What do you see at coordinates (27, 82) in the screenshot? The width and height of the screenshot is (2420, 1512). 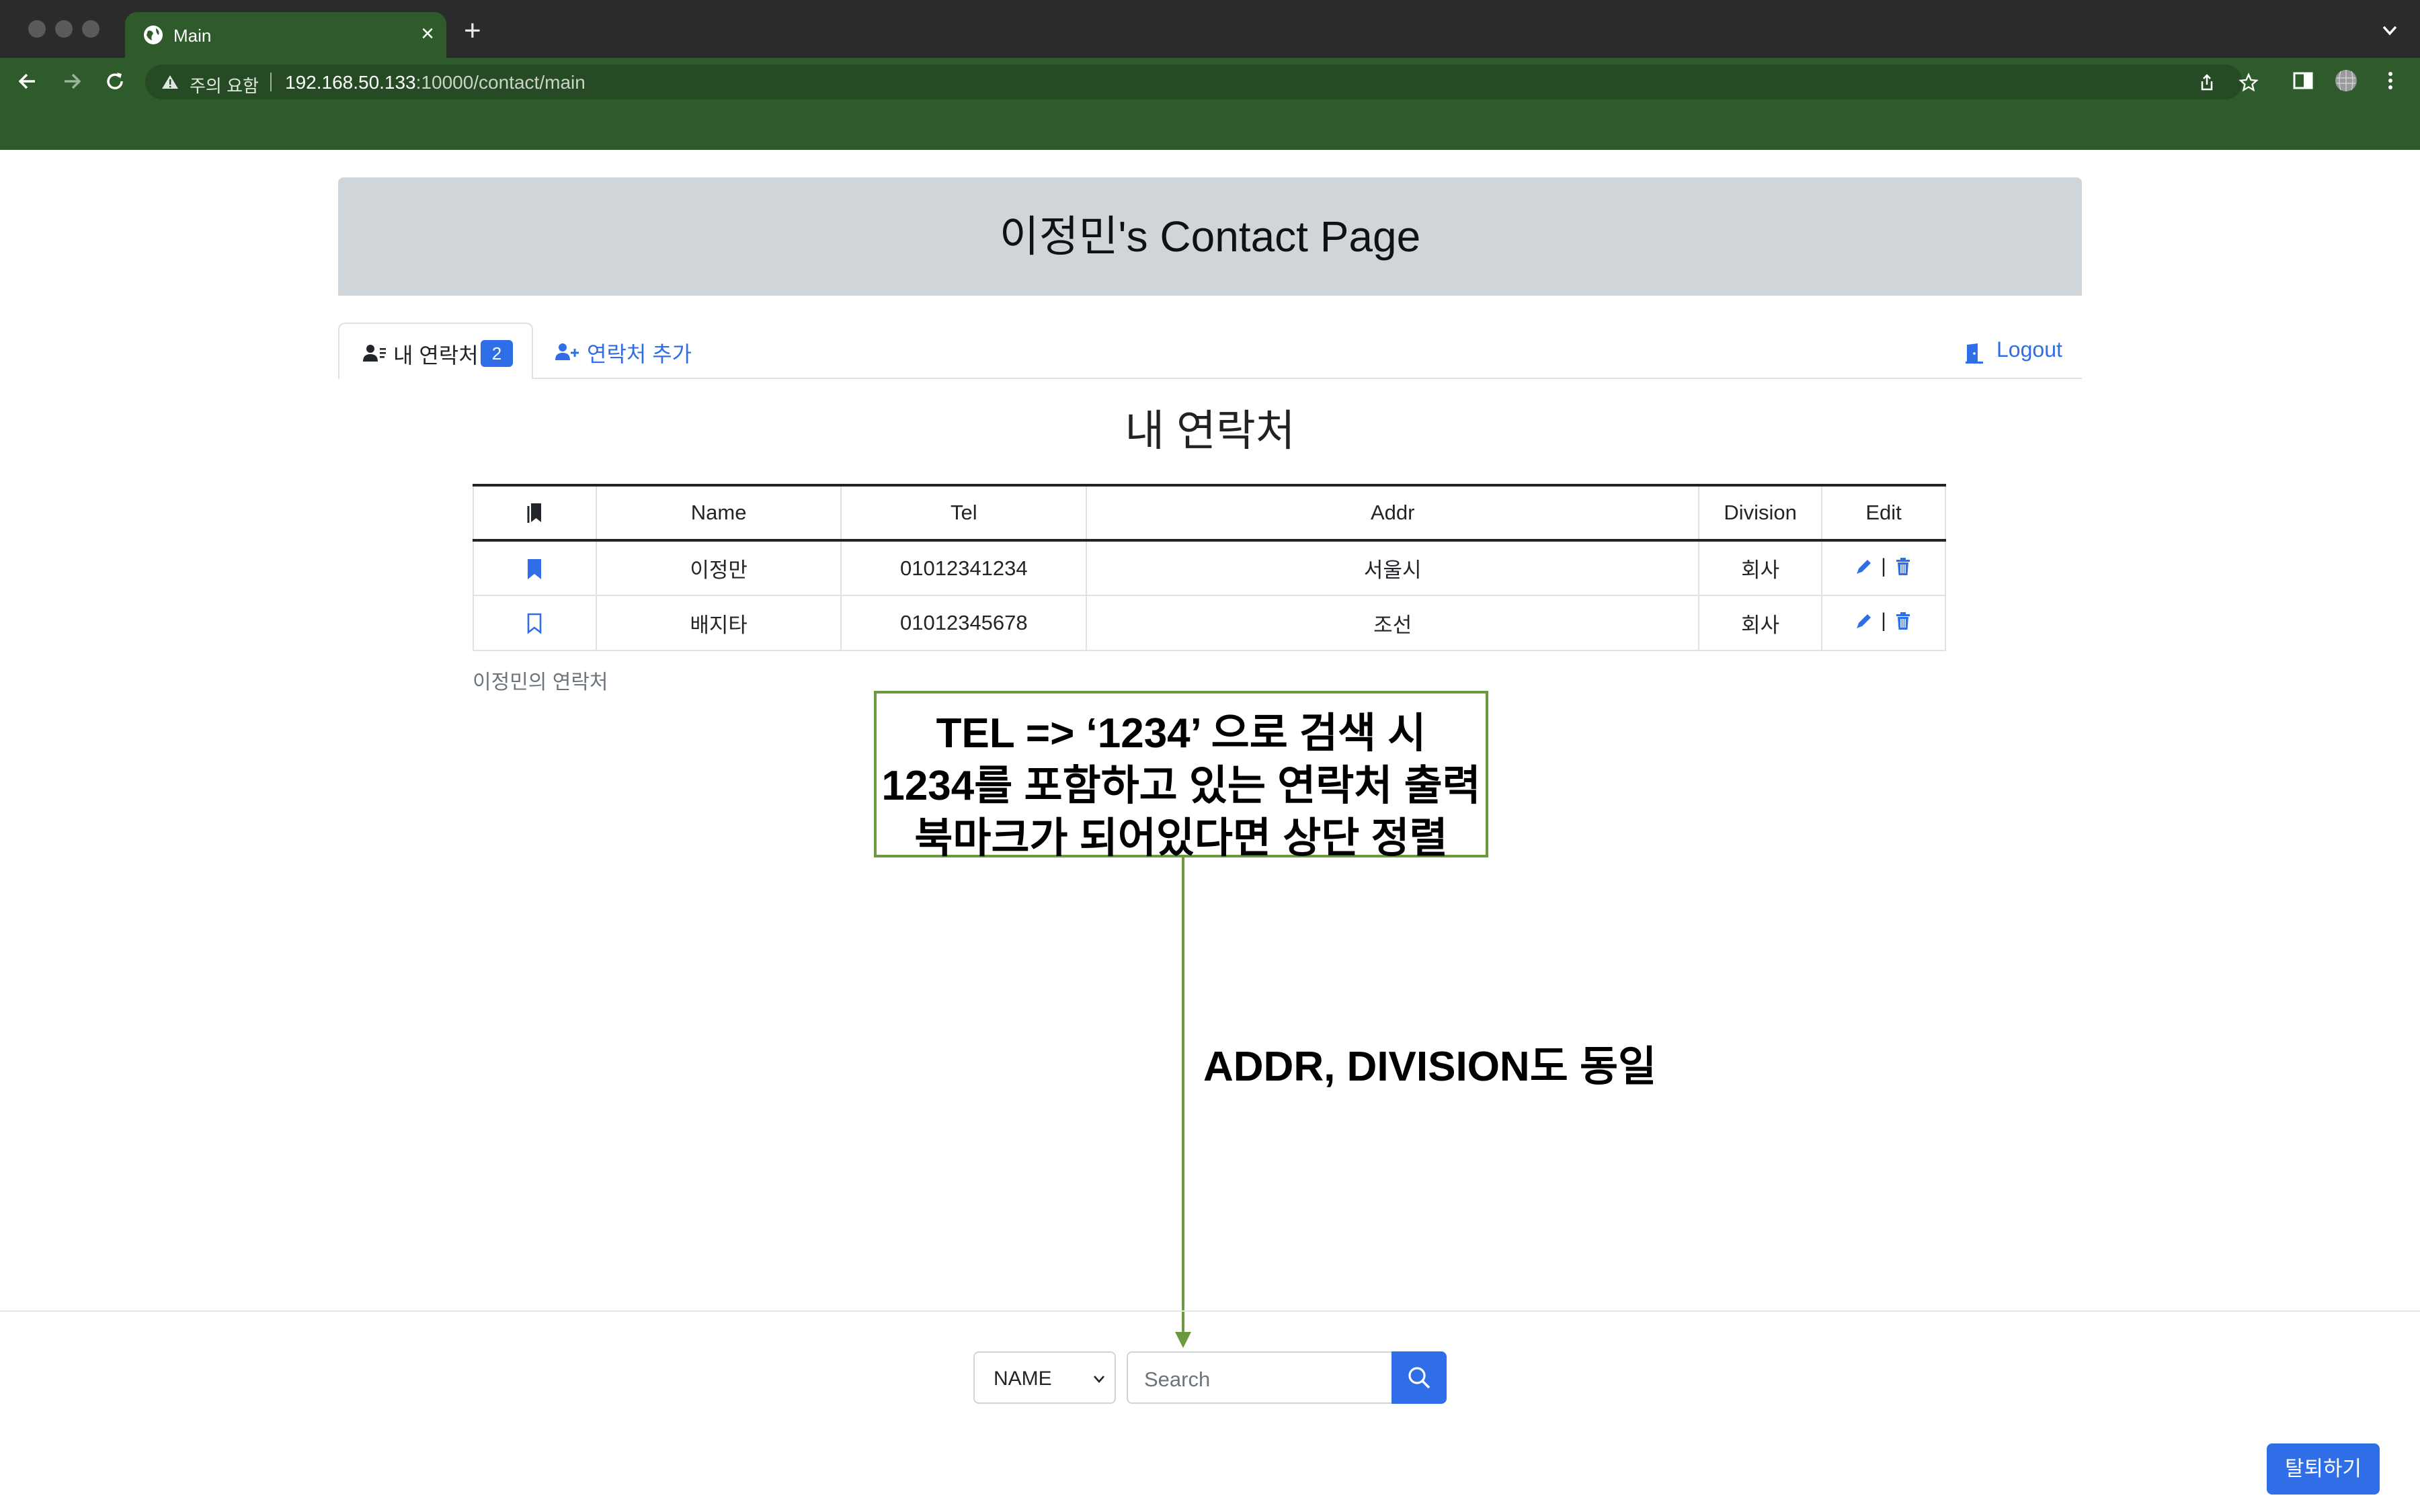 I see `back-icon` at bounding box center [27, 82].